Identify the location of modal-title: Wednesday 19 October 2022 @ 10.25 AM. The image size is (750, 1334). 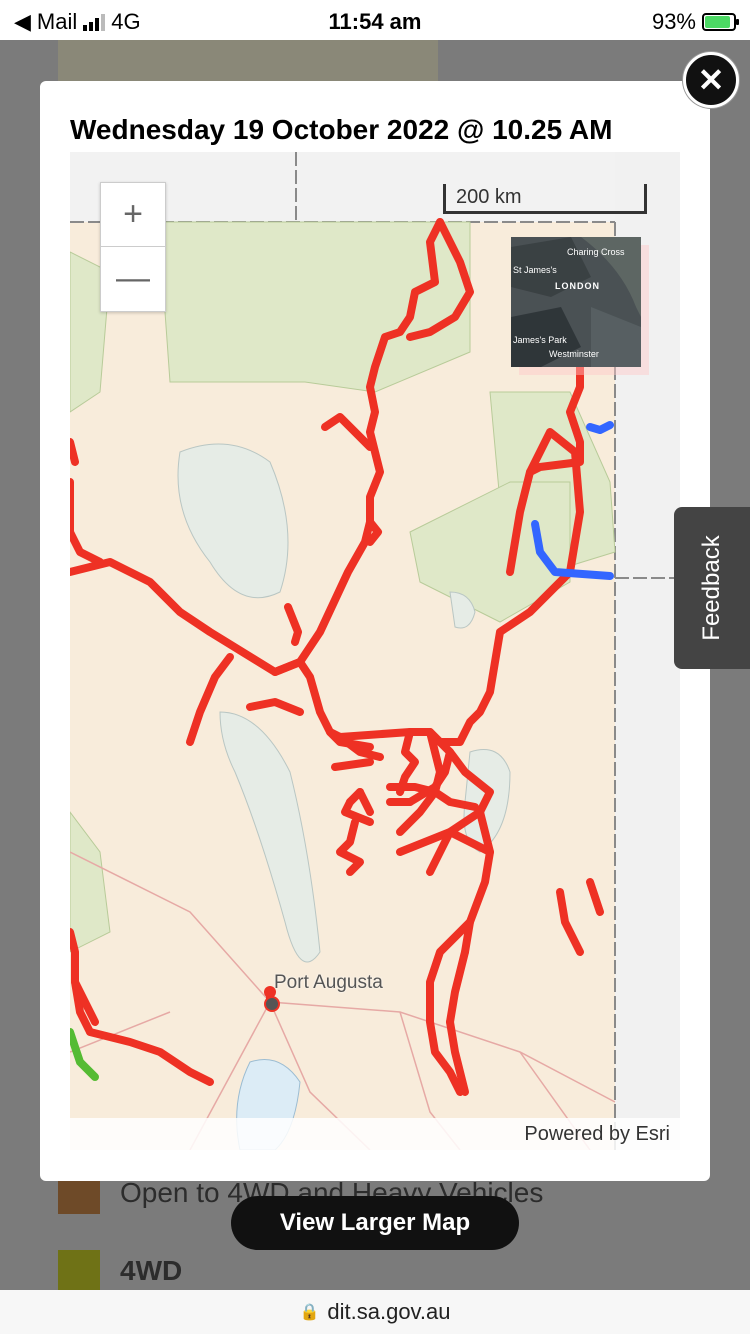
(341, 129).